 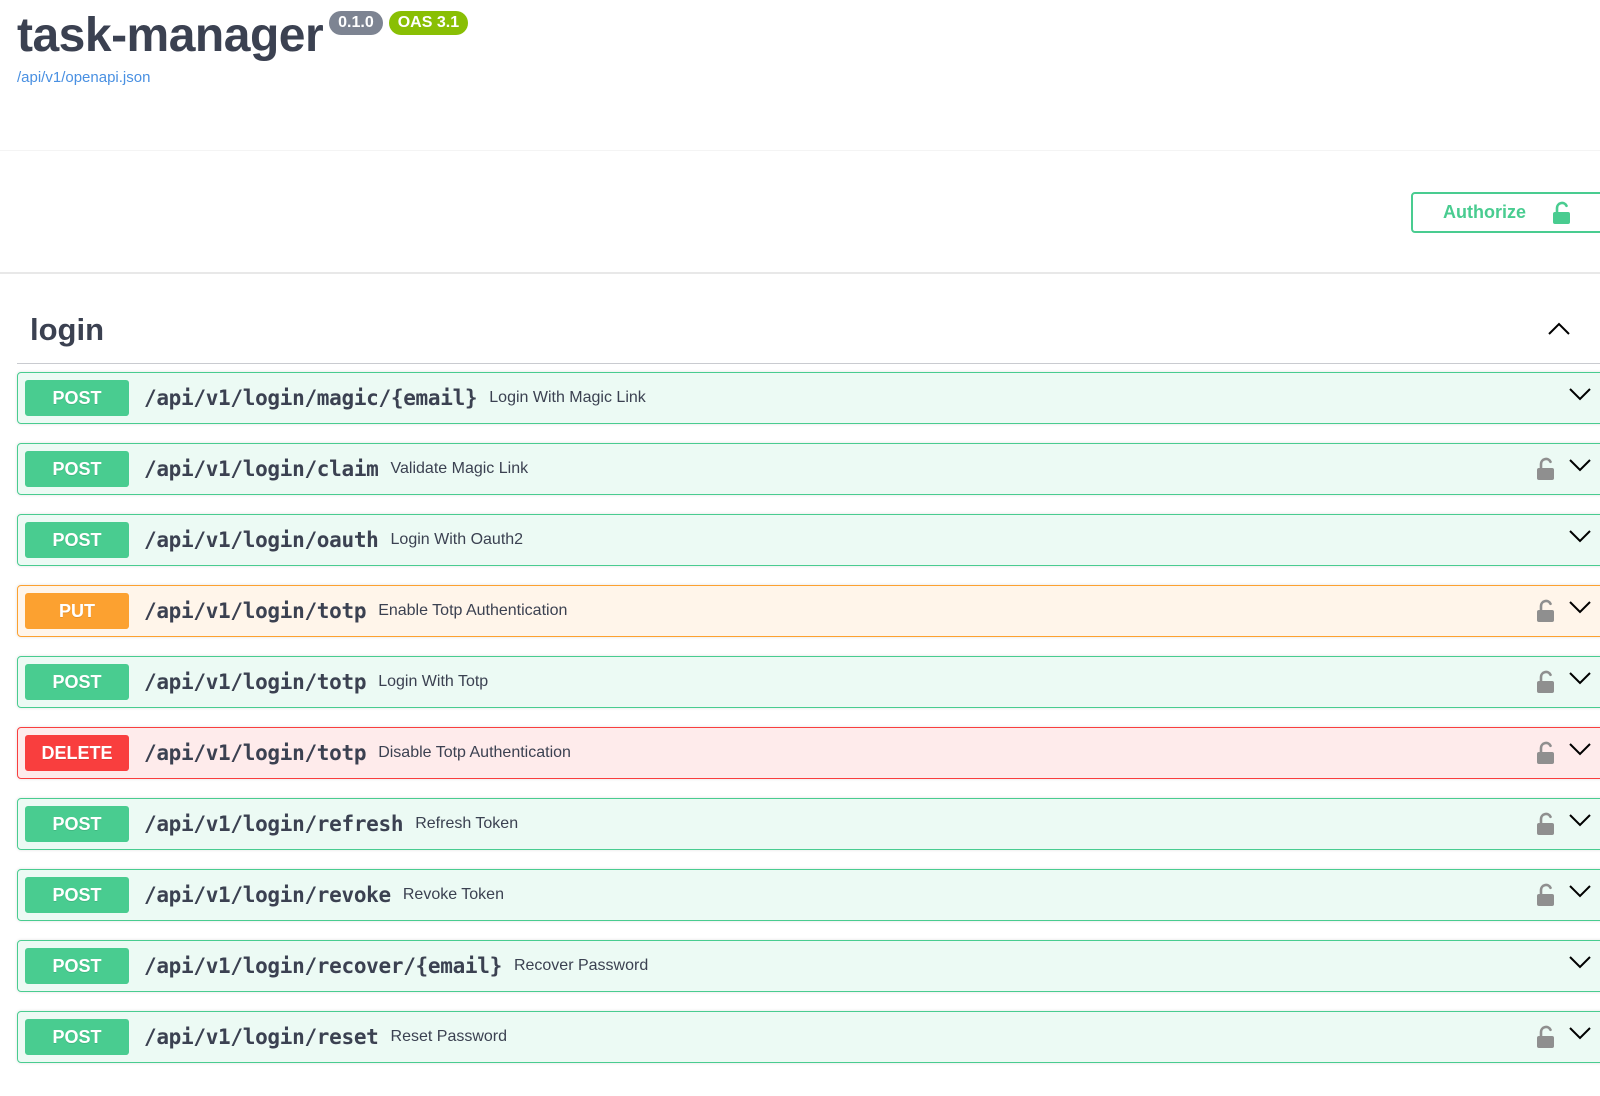 I want to click on operation-path: /api/v1/login/revoke, so click(x=267, y=895).